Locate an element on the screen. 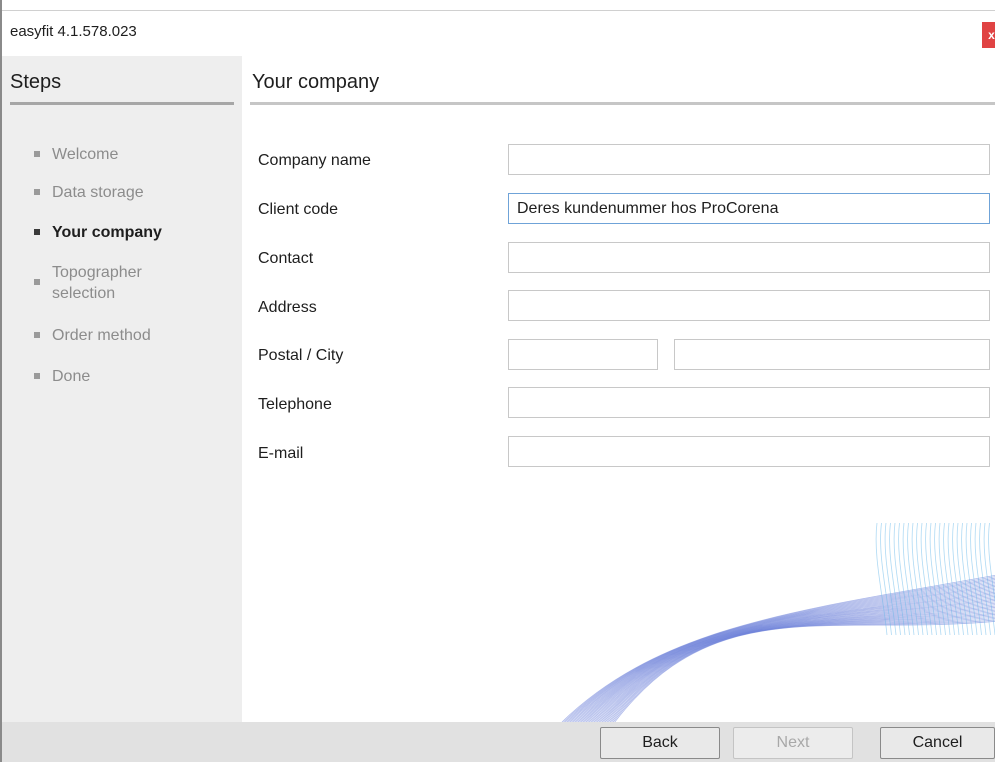  city-input is located at coordinates (832, 354).